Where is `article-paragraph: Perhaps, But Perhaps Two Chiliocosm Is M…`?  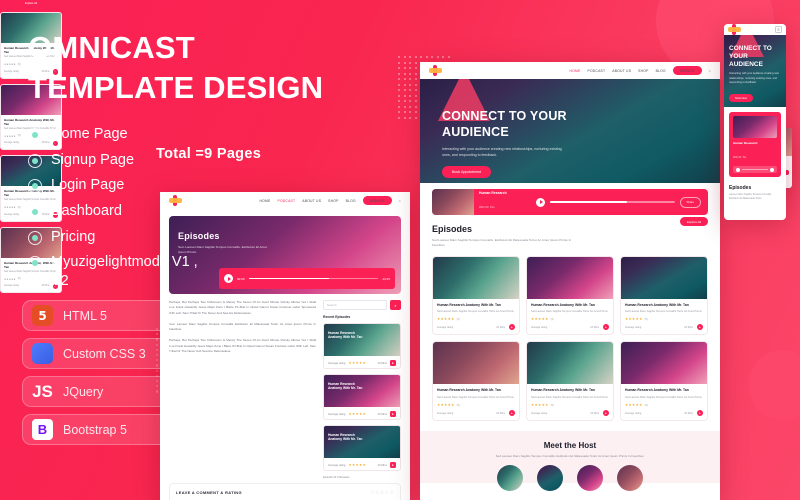 article-paragraph: Perhaps, But Perhaps Two Chiliocosm Is M… is located at coordinates (242, 307).